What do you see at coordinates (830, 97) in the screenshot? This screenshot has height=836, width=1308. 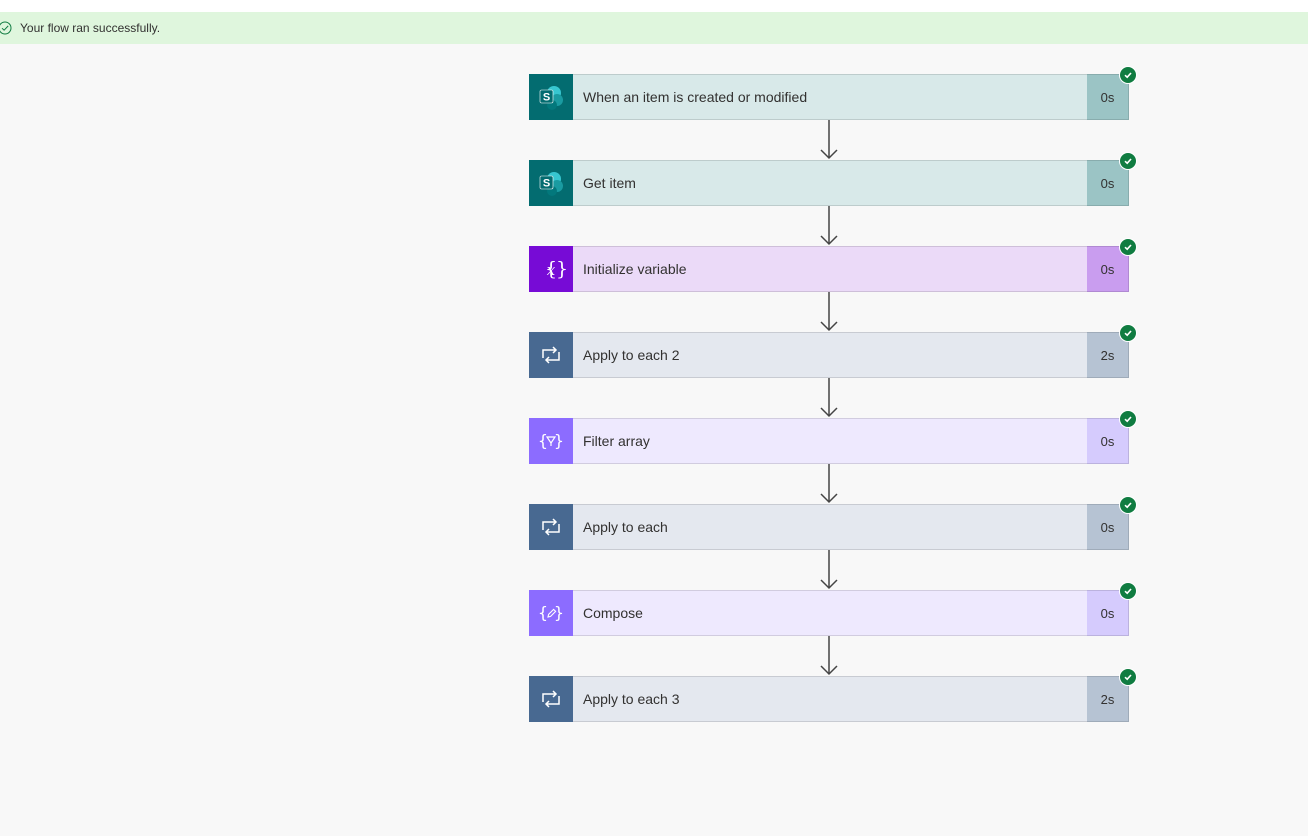 I see `step-title: When an item is created or modified` at bounding box center [830, 97].